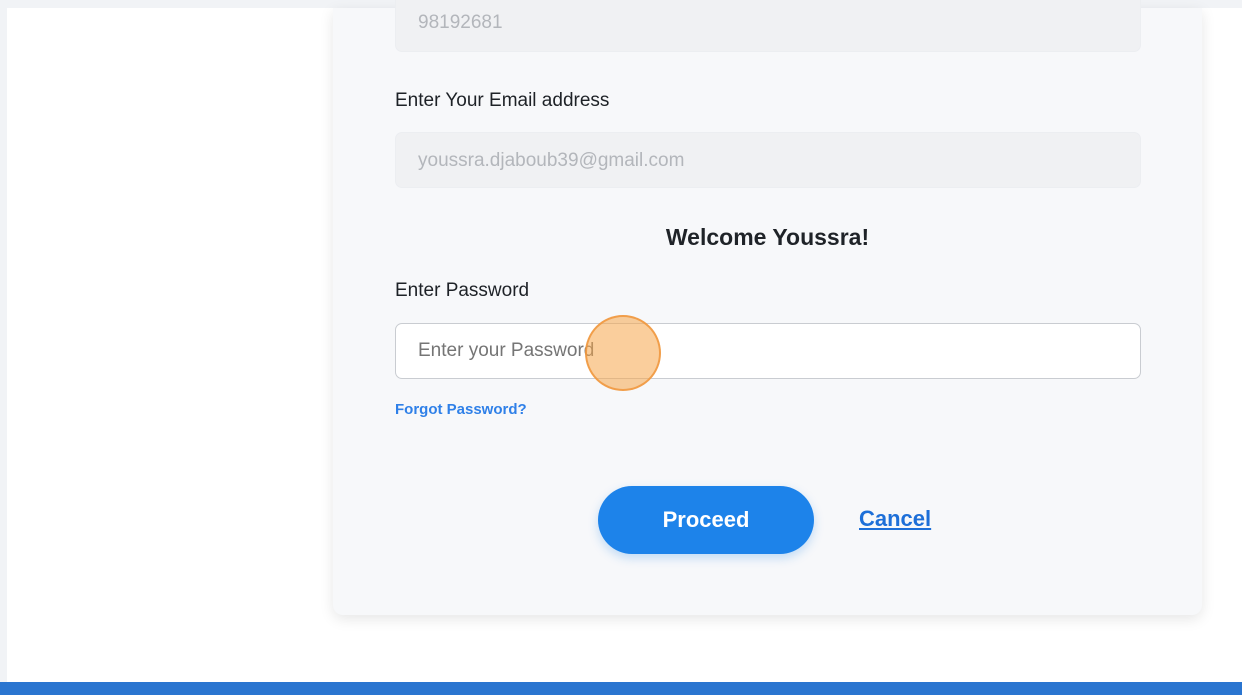  What do you see at coordinates (767, 237) in the screenshot?
I see `welcome-heading: Welcome Youssra!` at bounding box center [767, 237].